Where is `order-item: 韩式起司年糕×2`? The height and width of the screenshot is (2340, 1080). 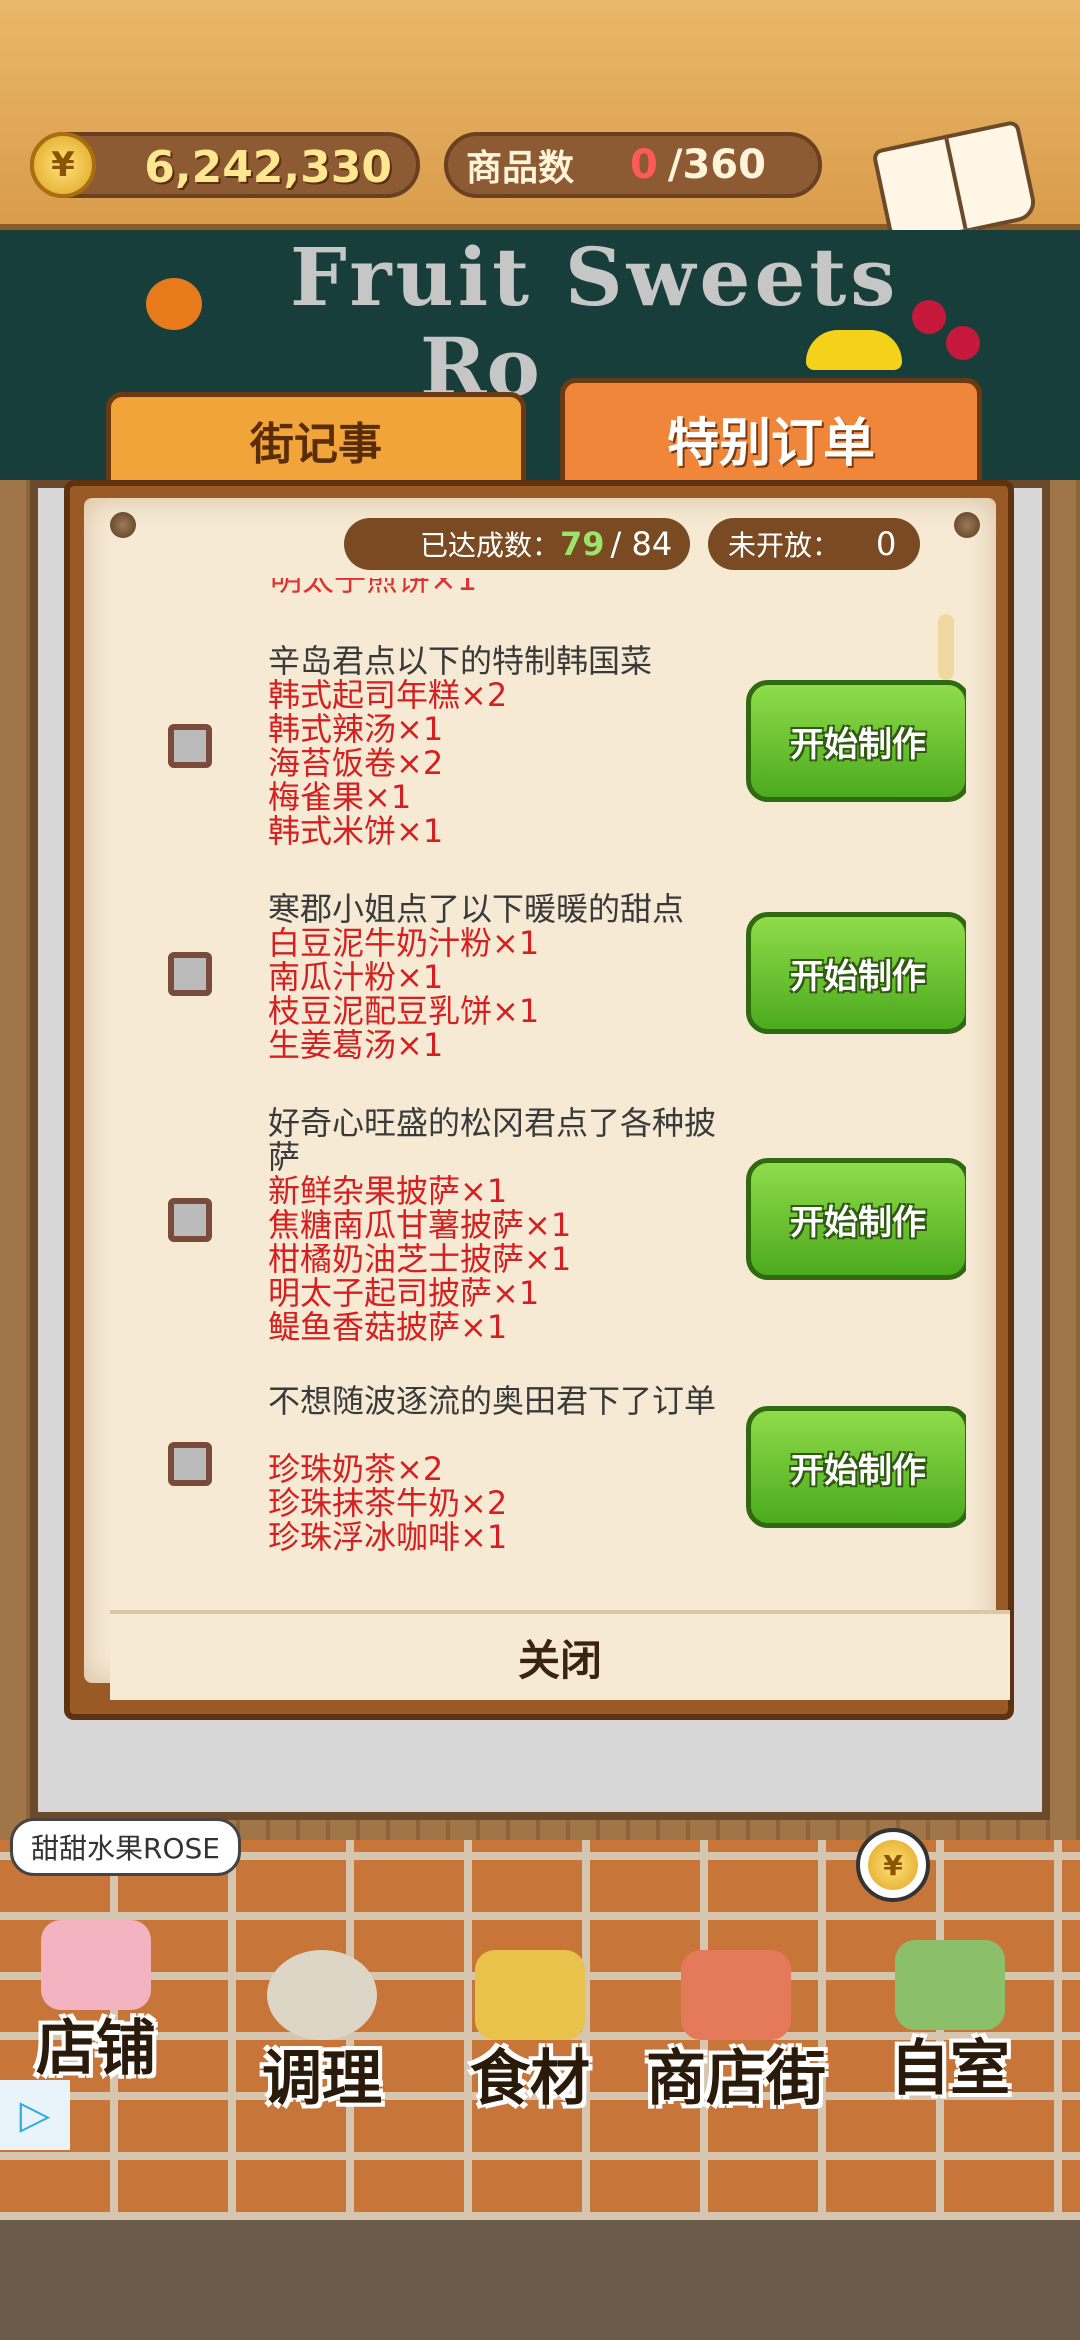
order-item: 韩式起司年糕×2 is located at coordinates (388, 695).